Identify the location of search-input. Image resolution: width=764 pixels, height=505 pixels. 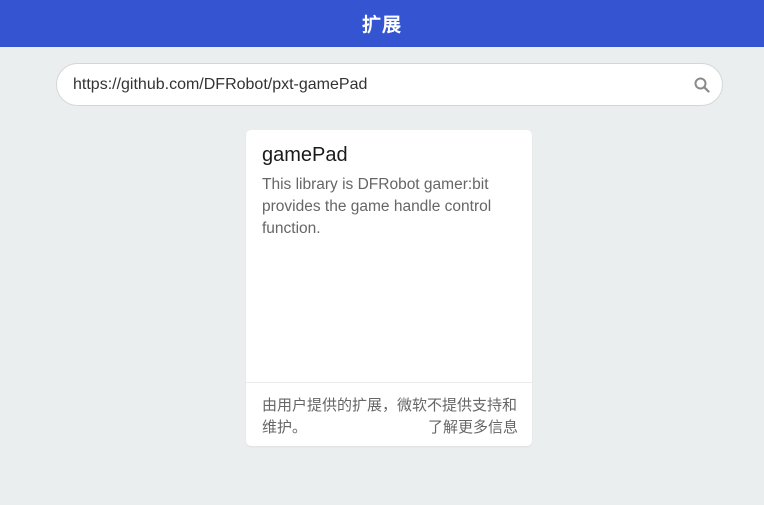
(369, 84).